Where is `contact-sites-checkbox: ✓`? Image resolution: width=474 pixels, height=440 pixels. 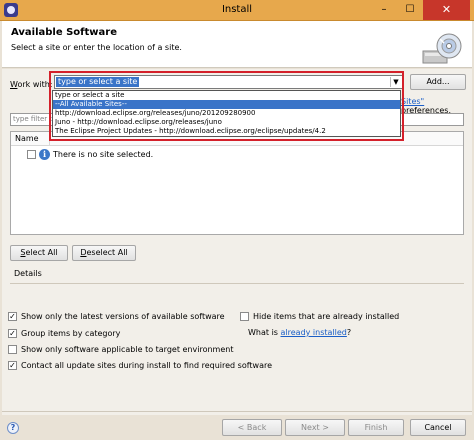
contact-sites-checkbox: ✓ is located at coordinates (12, 365).